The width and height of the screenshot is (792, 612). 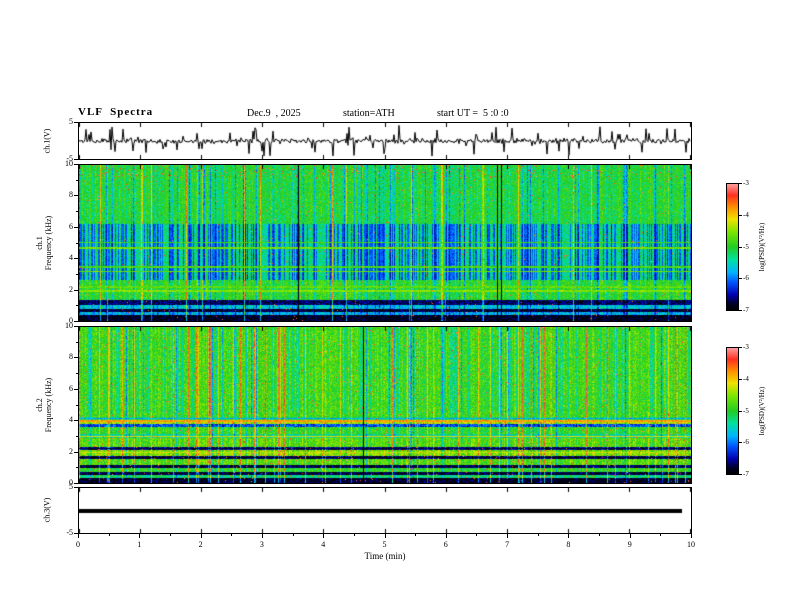 I want to click on y-tick-label: 6, so click(x=71, y=226).